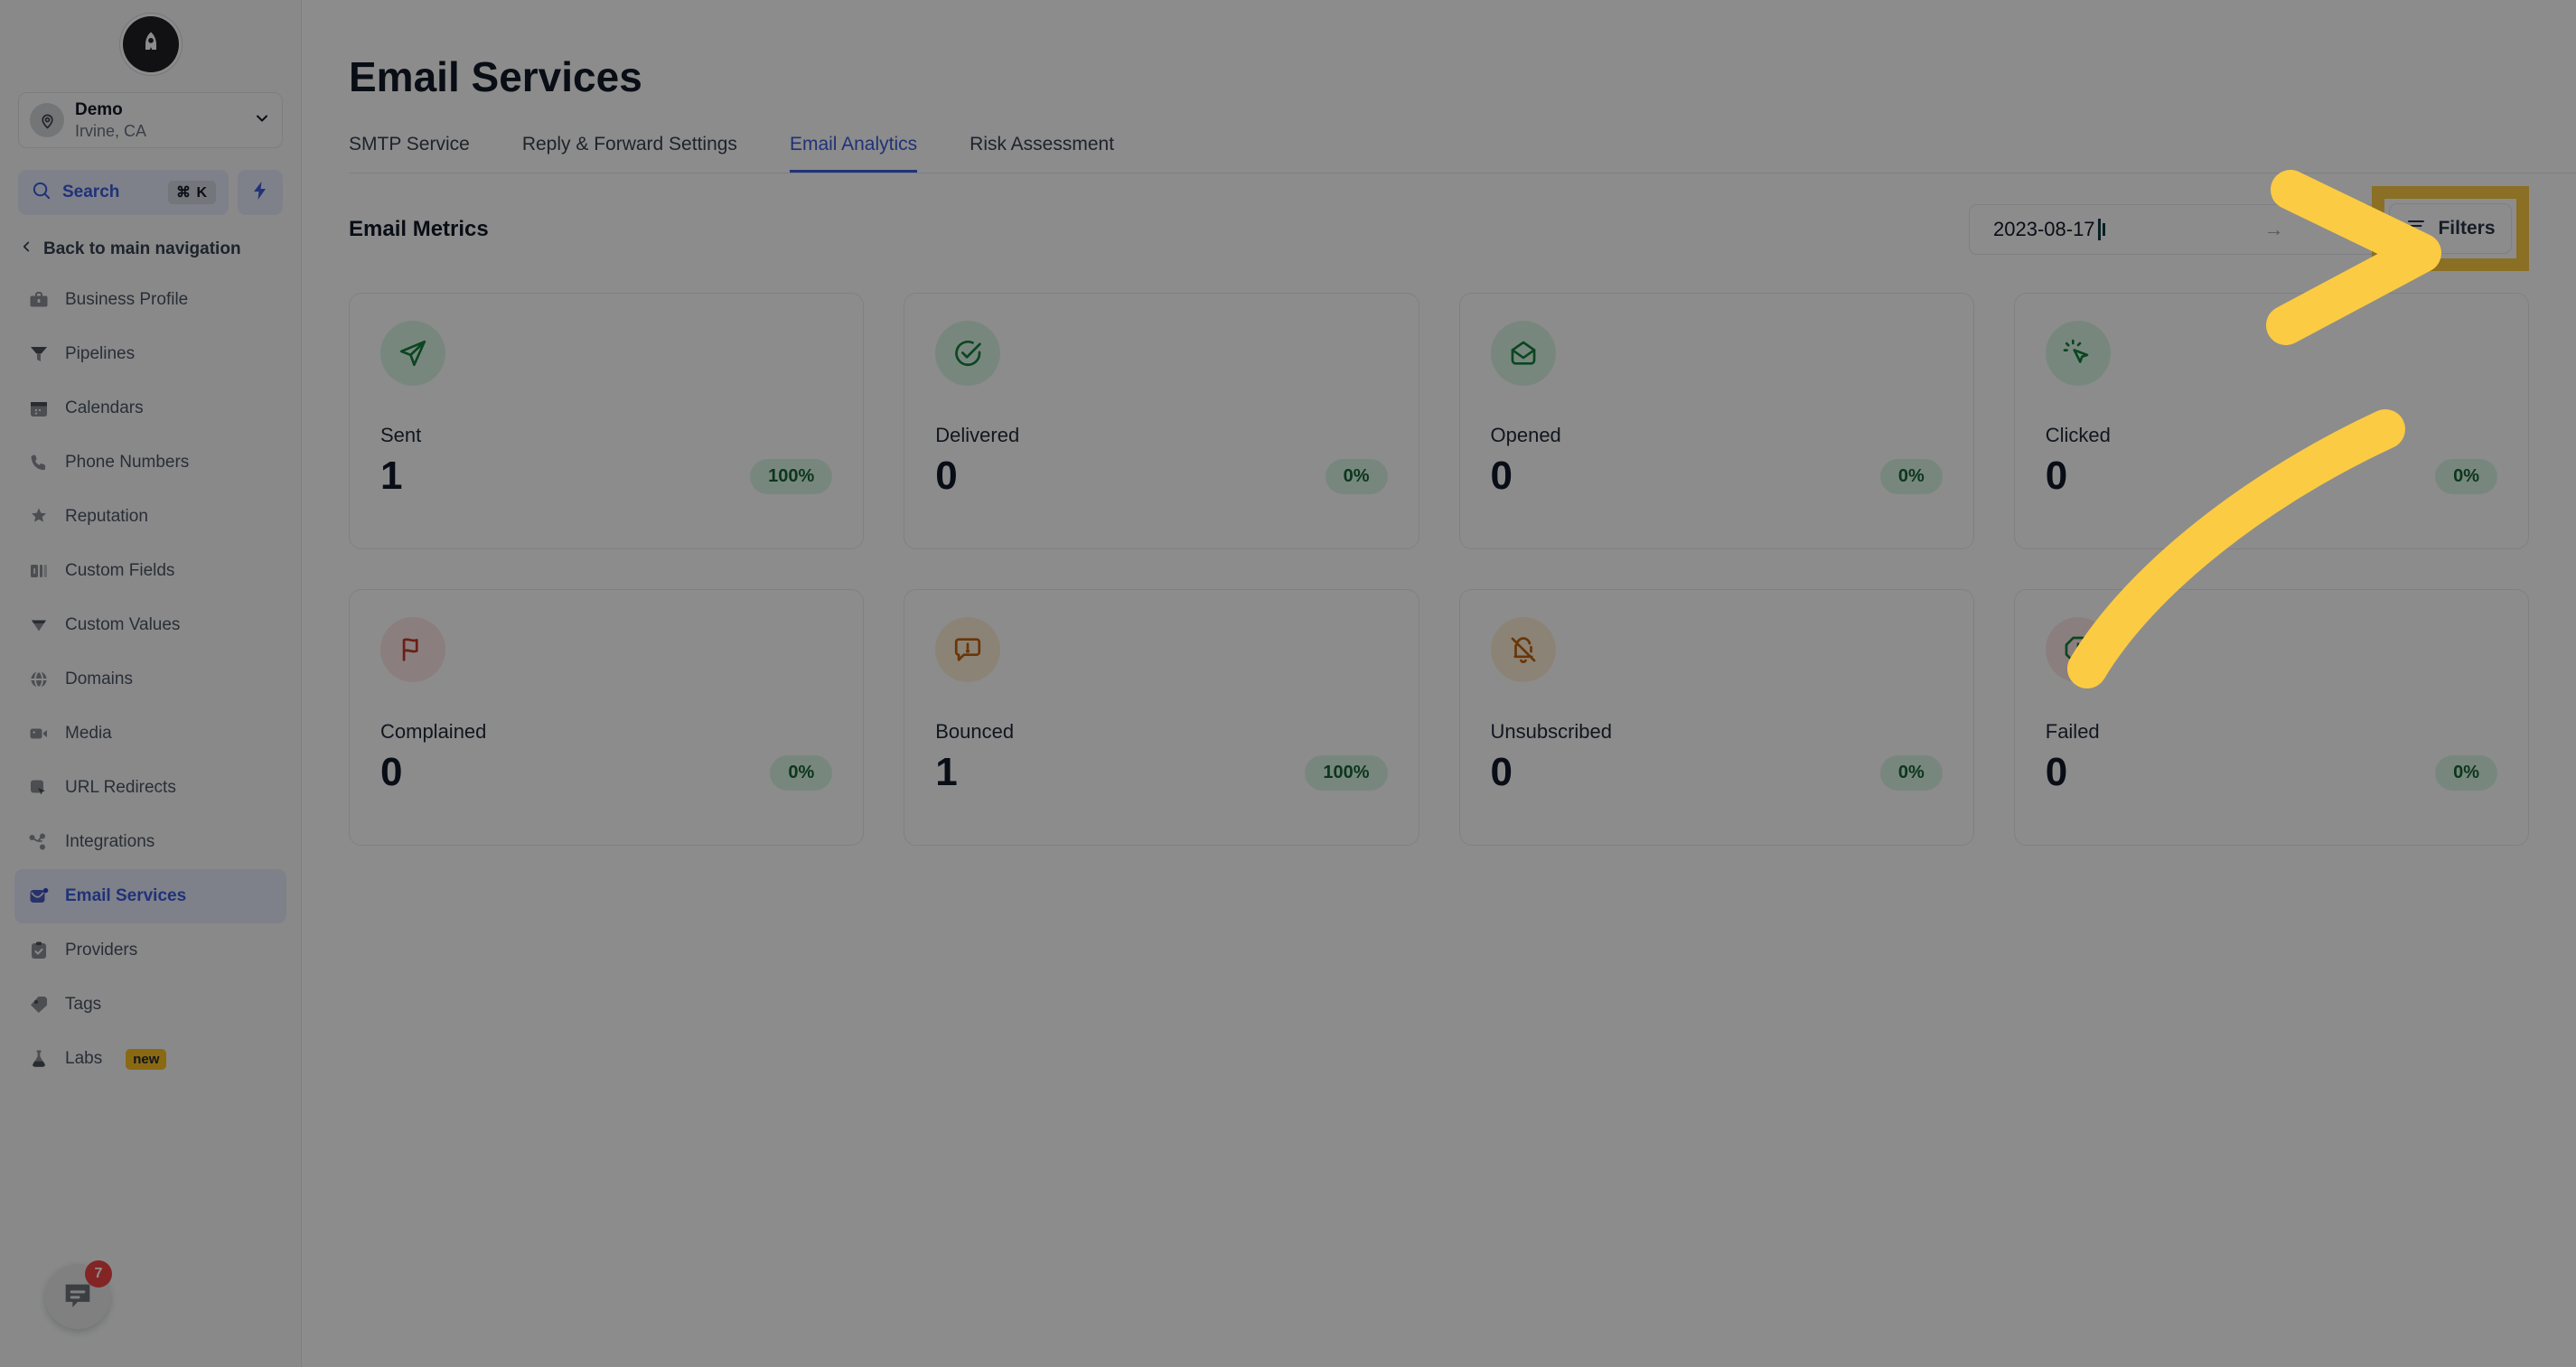 This screenshot has width=2576, height=1367. I want to click on message-alert-icon, so click(968, 649).